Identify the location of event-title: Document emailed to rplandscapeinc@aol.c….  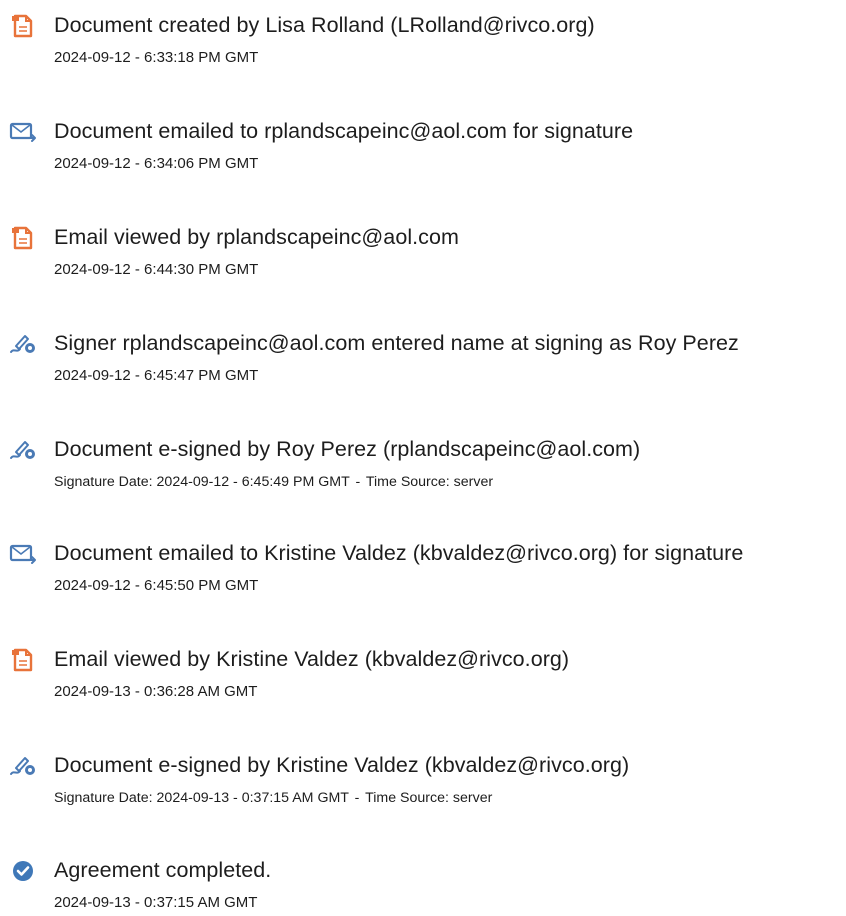
(344, 131).